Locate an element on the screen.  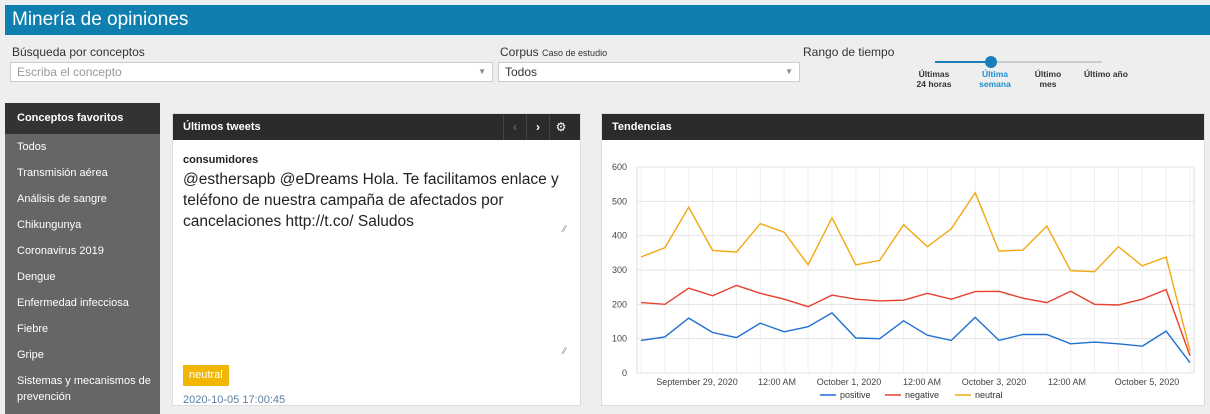
time-range-slider-handle is located at coordinates (991, 62).